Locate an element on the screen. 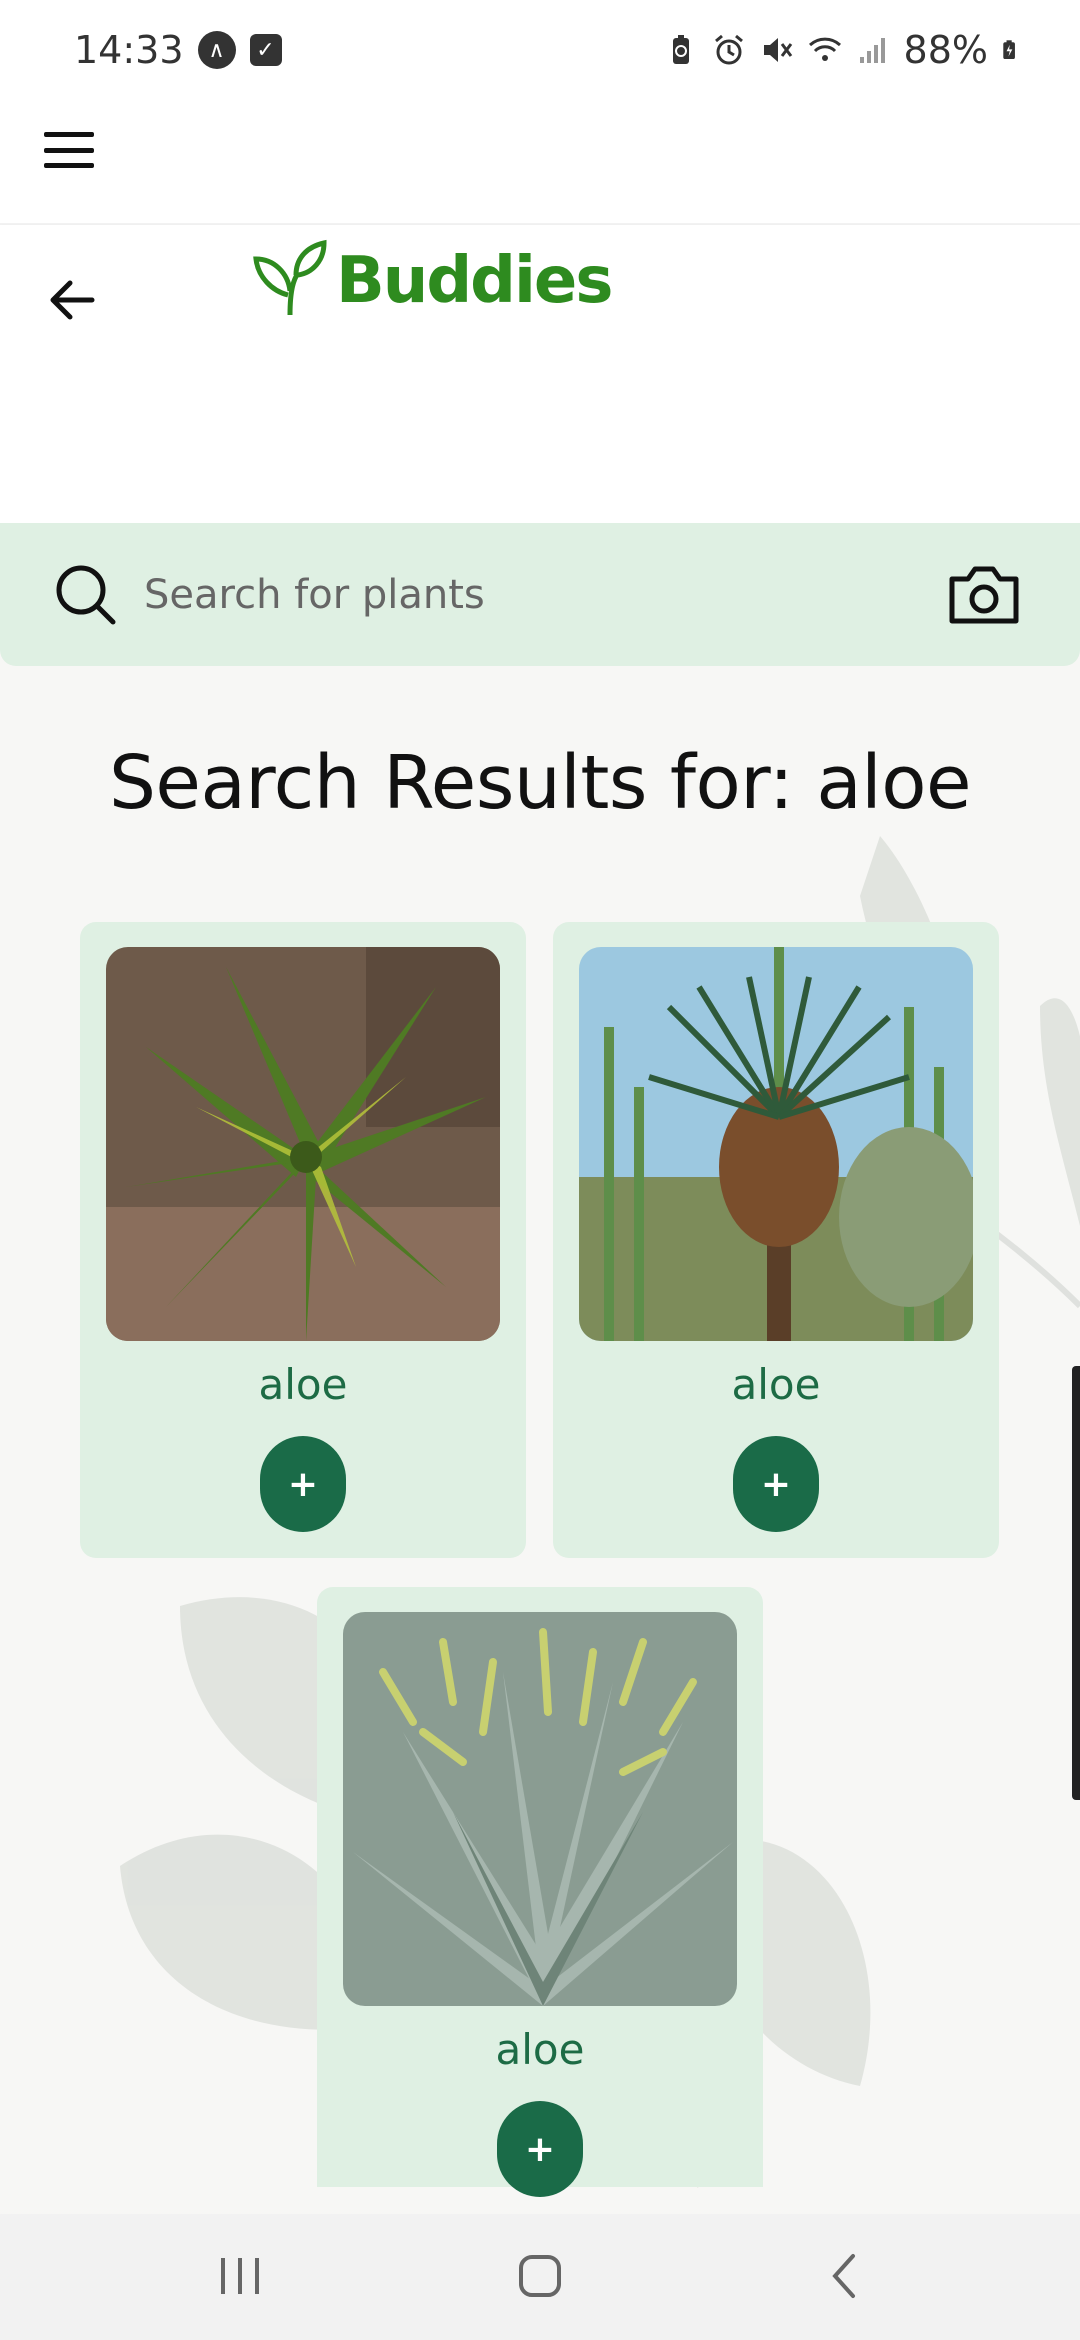 This screenshot has height=2340, width=1080. camera-icon is located at coordinates (984, 594).